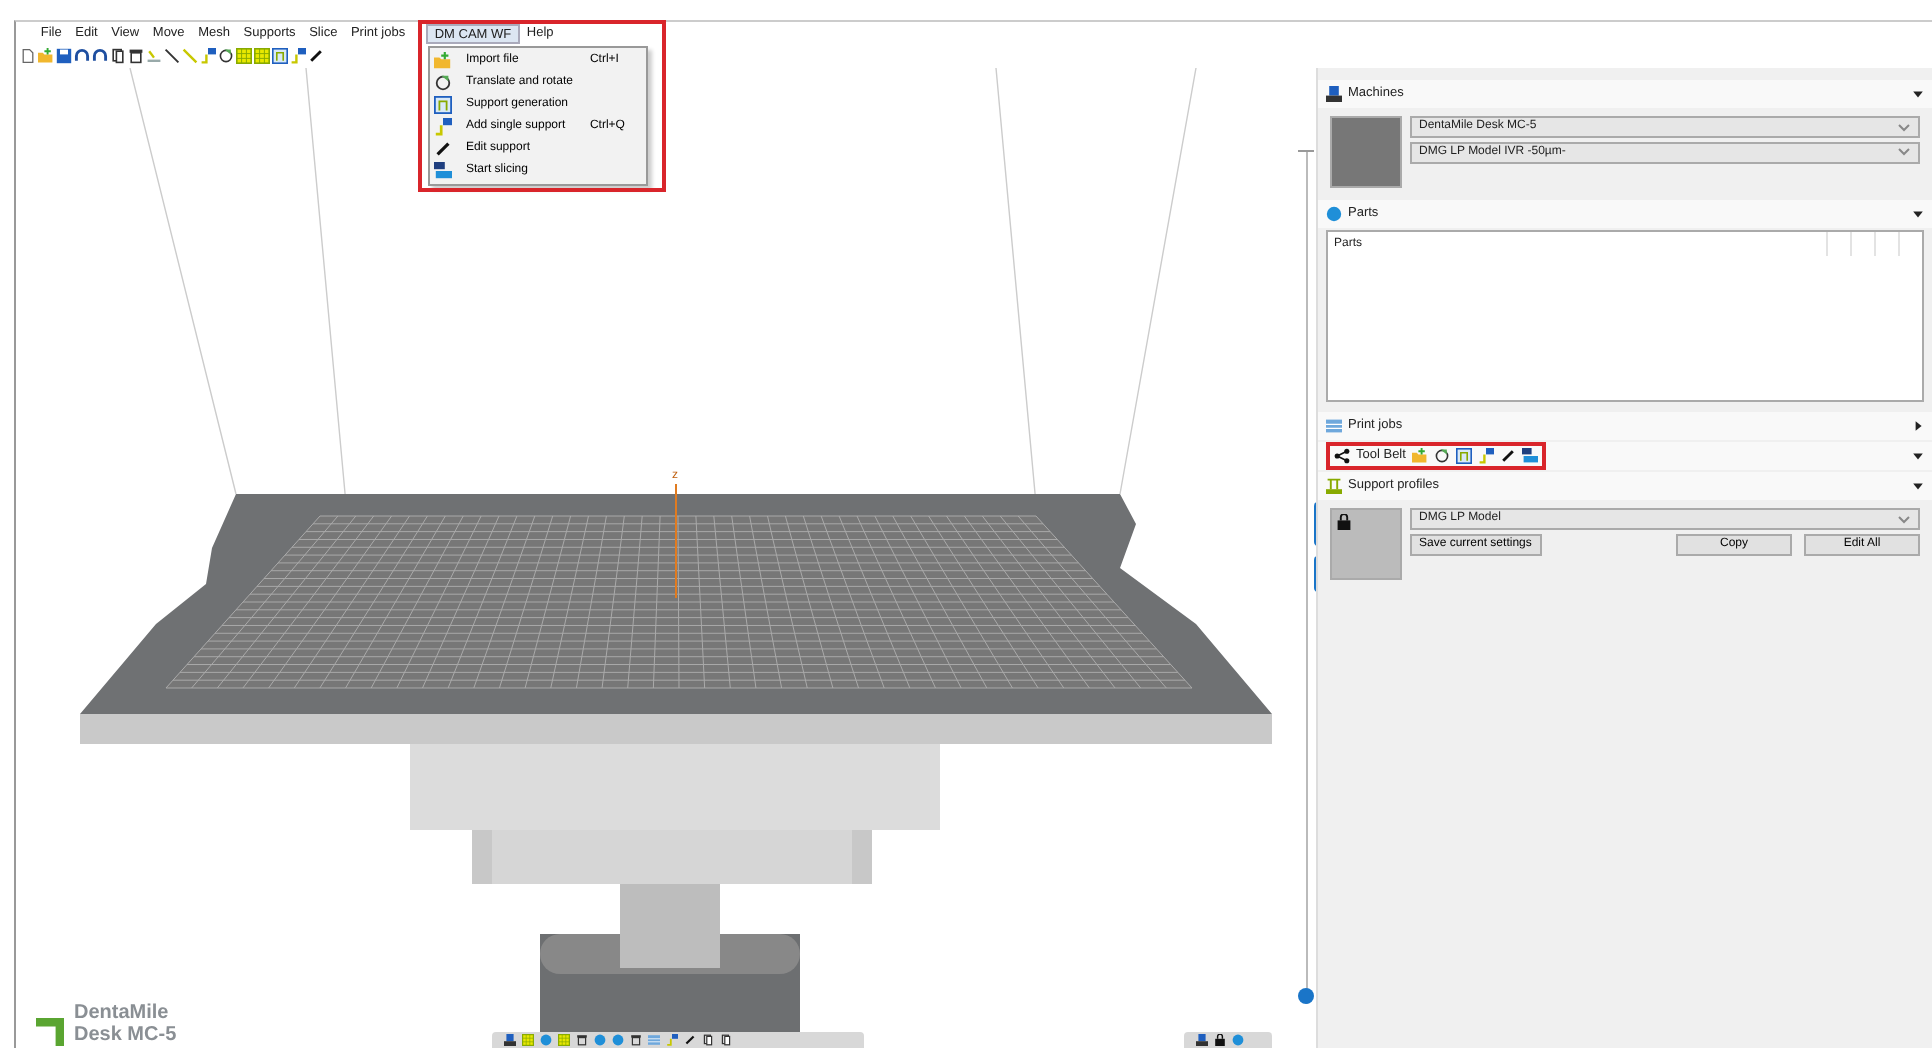  Describe the element at coordinates (125, 1035) in the screenshot. I see `logo-text: Desk MC-5` at that location.